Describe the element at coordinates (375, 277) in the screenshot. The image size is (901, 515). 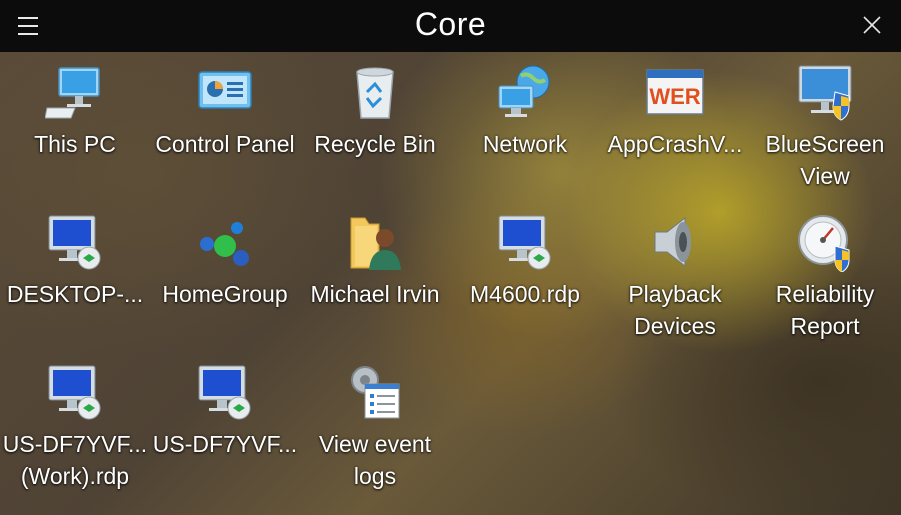
I see `desktop-item-michael-irvin: Michael Irvin` at that location.